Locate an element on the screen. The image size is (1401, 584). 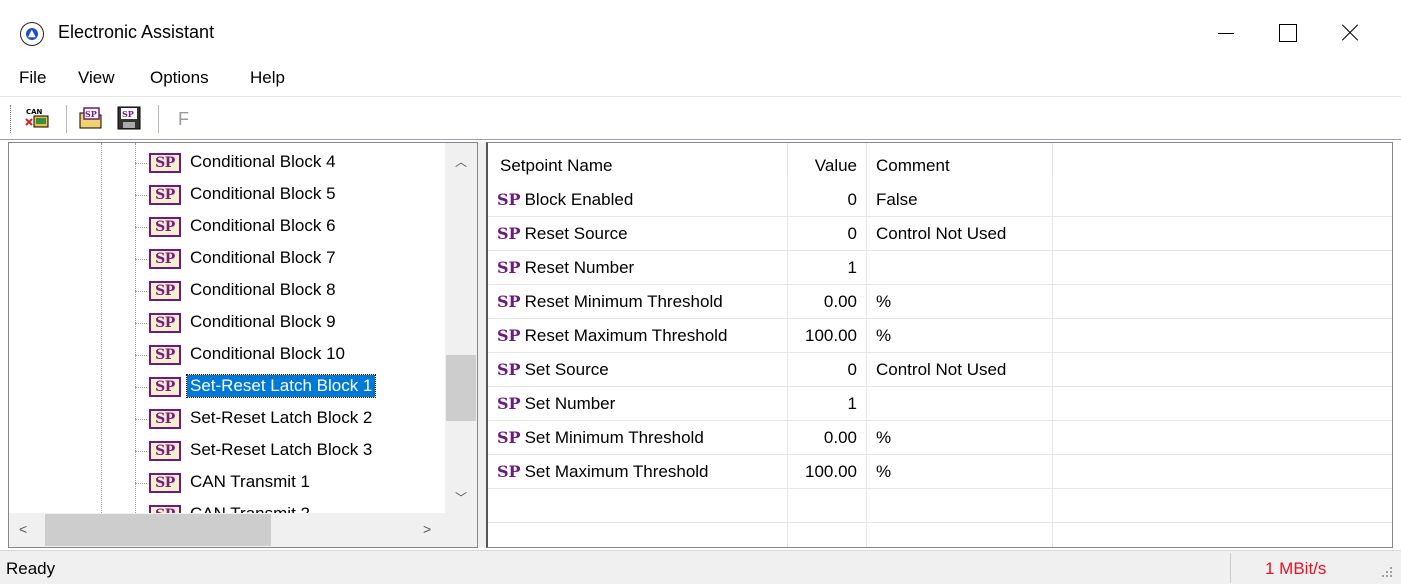
table-row: SP Block Enabled 0 False is located at coordinates (940, 200).